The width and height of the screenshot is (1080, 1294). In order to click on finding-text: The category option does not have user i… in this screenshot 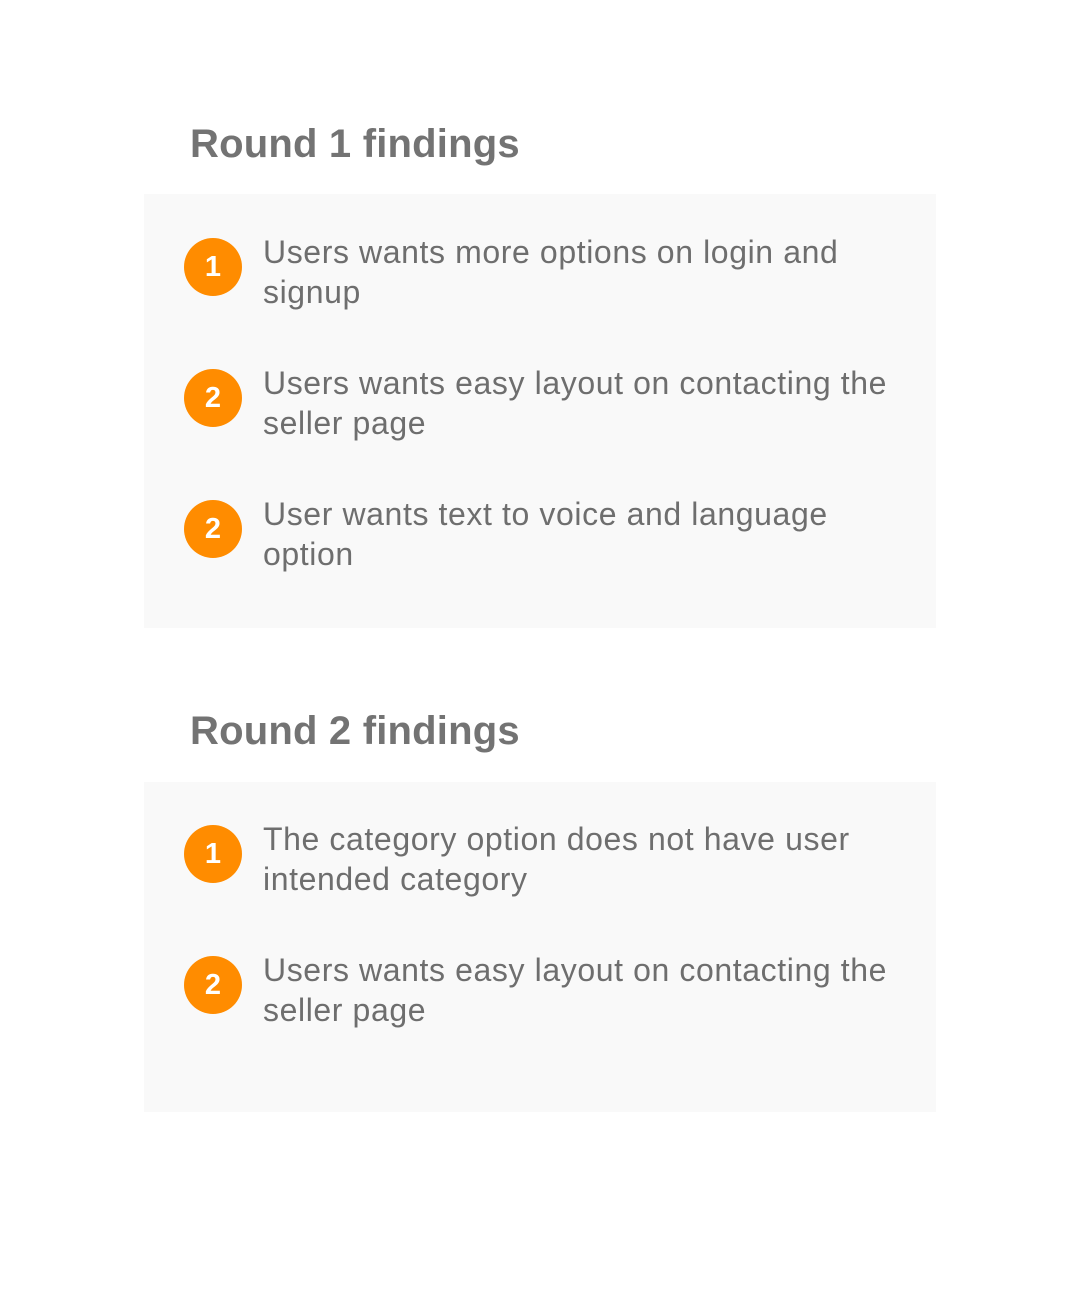, I will do `click(556, 859)`.